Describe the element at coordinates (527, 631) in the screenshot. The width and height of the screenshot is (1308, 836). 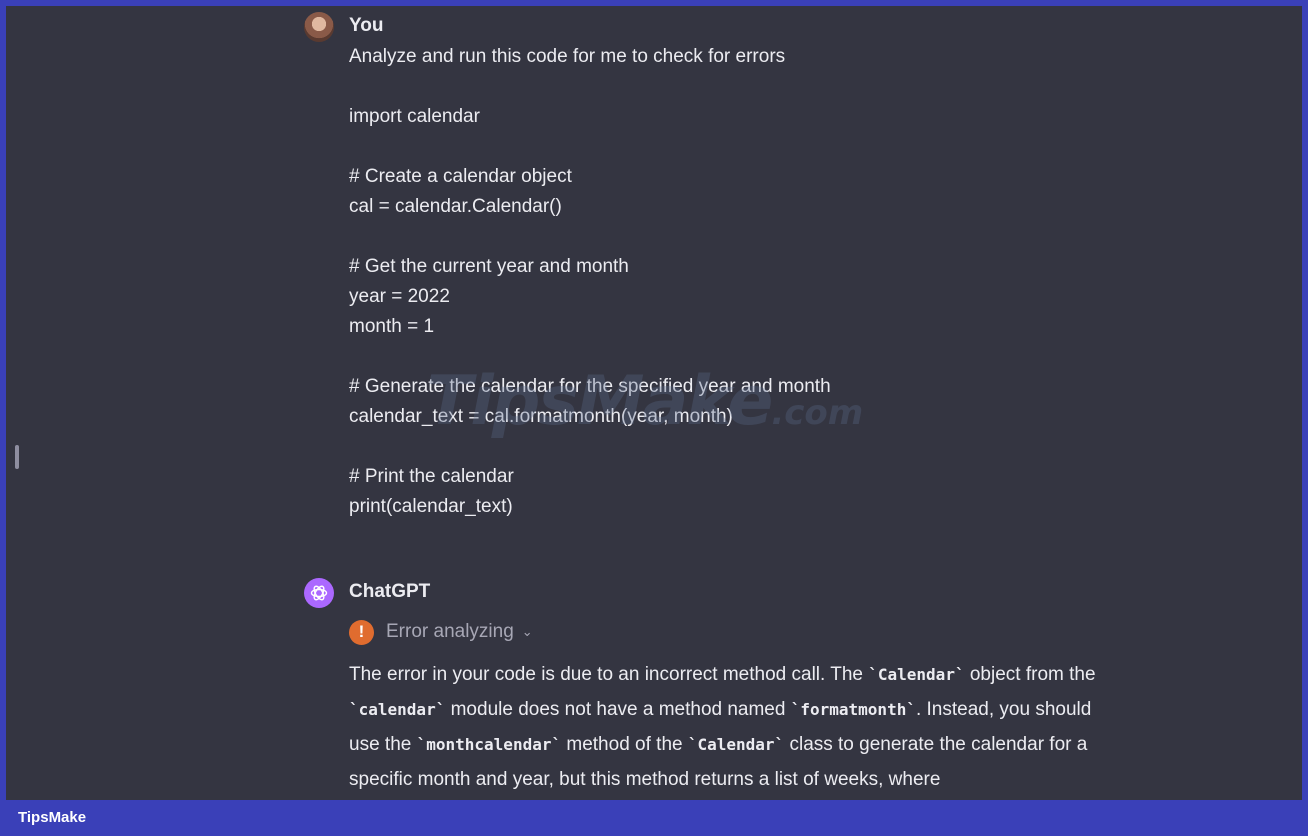
I see `chevron-down-icon: ⌄` at that location.